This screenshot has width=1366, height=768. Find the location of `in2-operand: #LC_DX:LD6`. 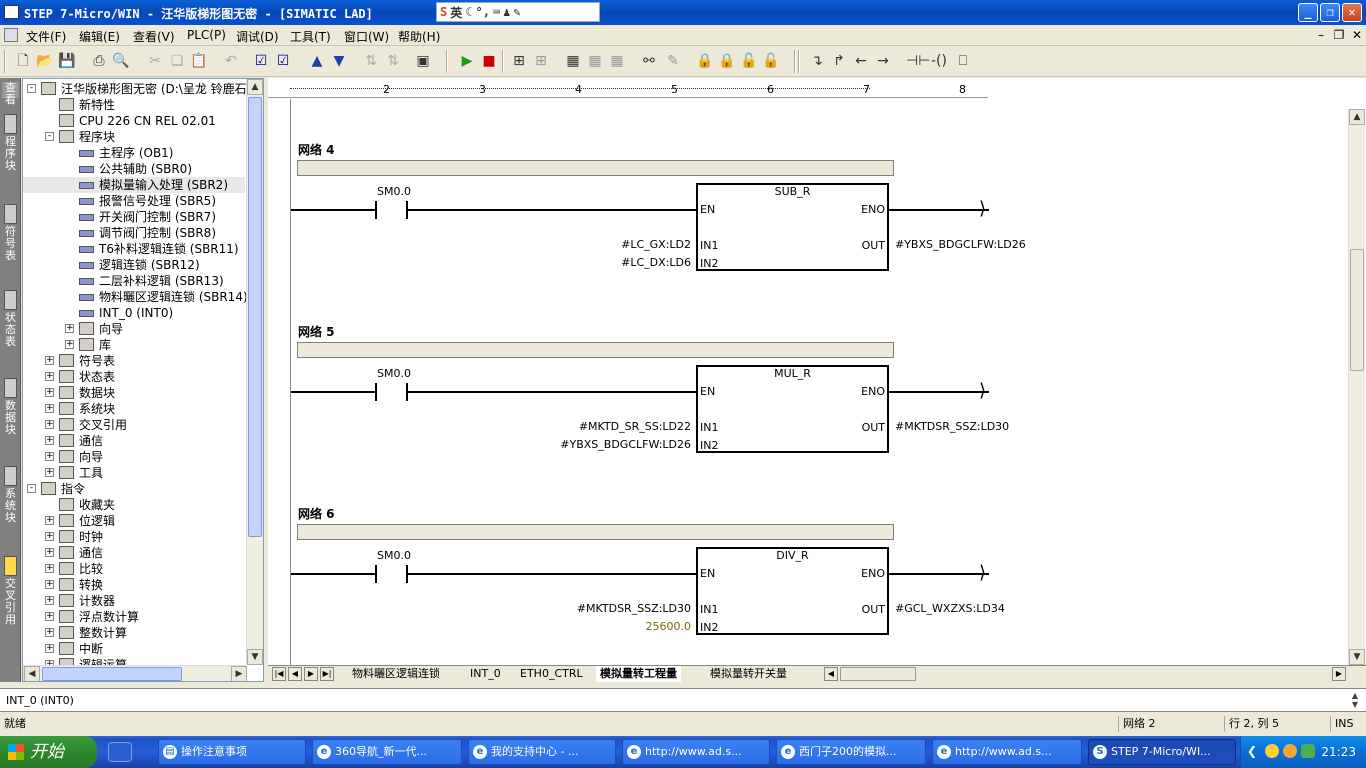

in2-operand: #LC_DX:LD6 is located at coordinates (621, 262).